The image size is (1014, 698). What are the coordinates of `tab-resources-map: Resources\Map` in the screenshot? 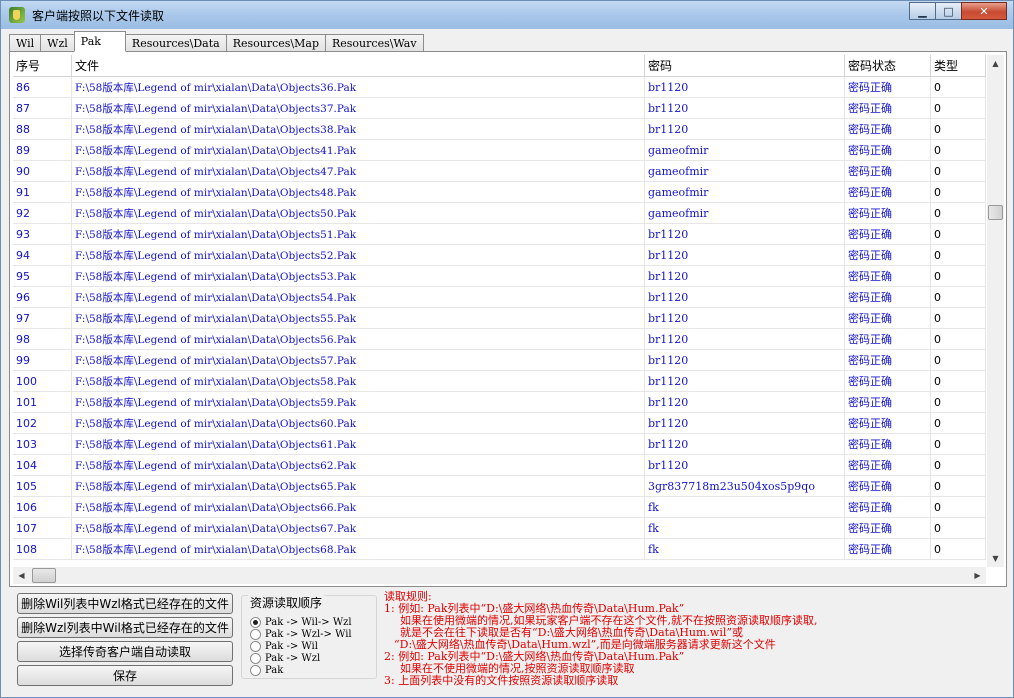 It's located at (275, 43).